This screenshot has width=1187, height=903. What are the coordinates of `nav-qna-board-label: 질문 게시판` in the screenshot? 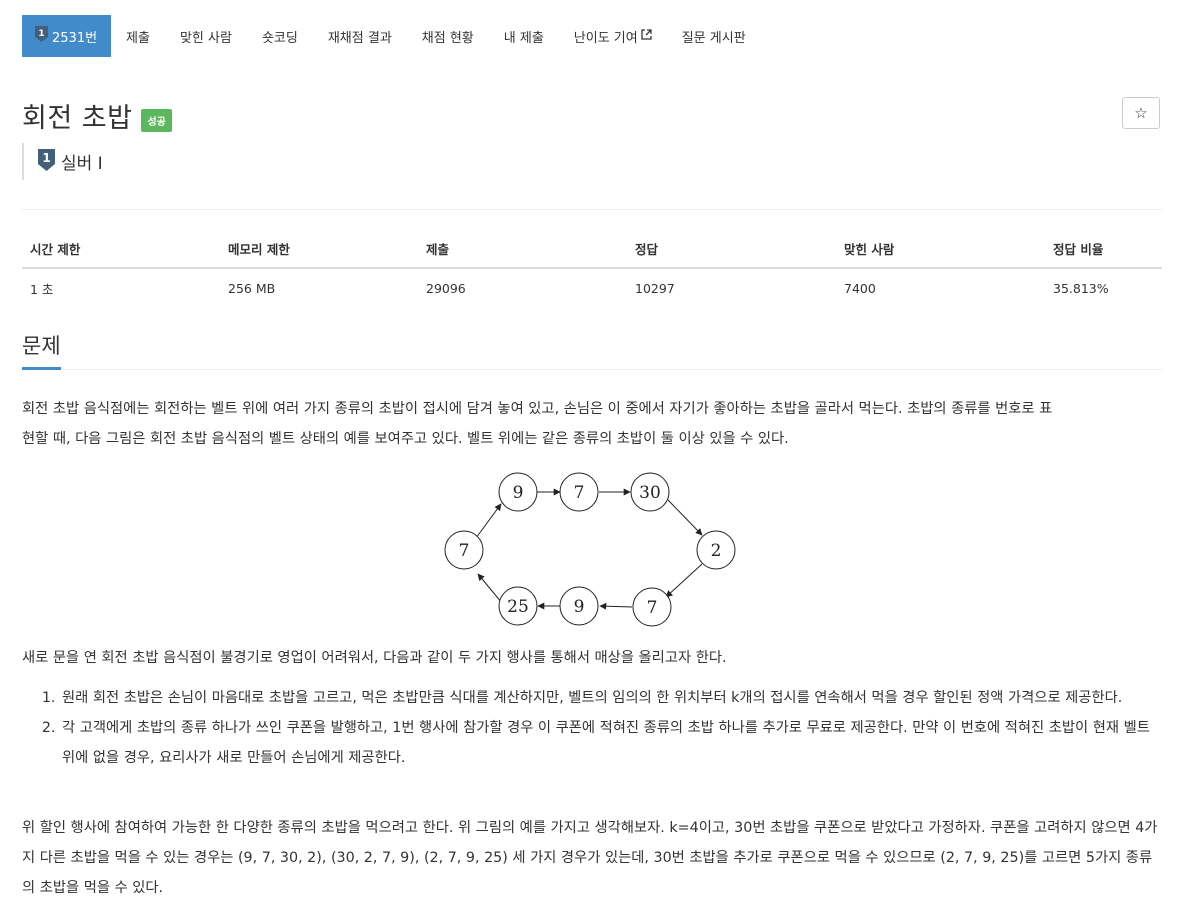 It's located at (713, 38).